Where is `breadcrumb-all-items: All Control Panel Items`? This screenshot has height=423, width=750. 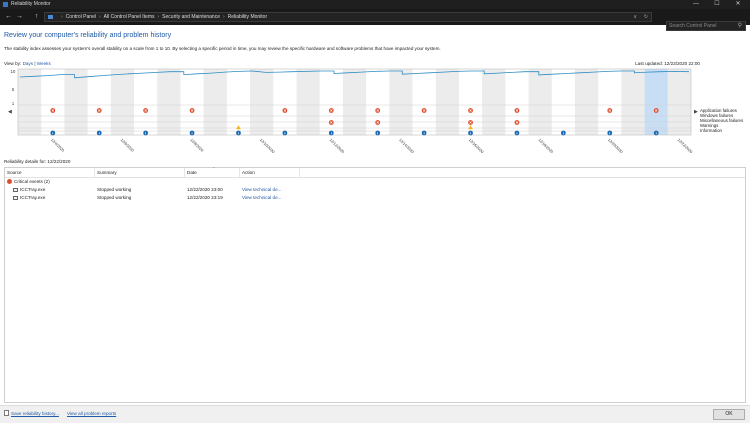
breadcrumb-all-items: All Control Panel Items is located at coordinates (129, 17).